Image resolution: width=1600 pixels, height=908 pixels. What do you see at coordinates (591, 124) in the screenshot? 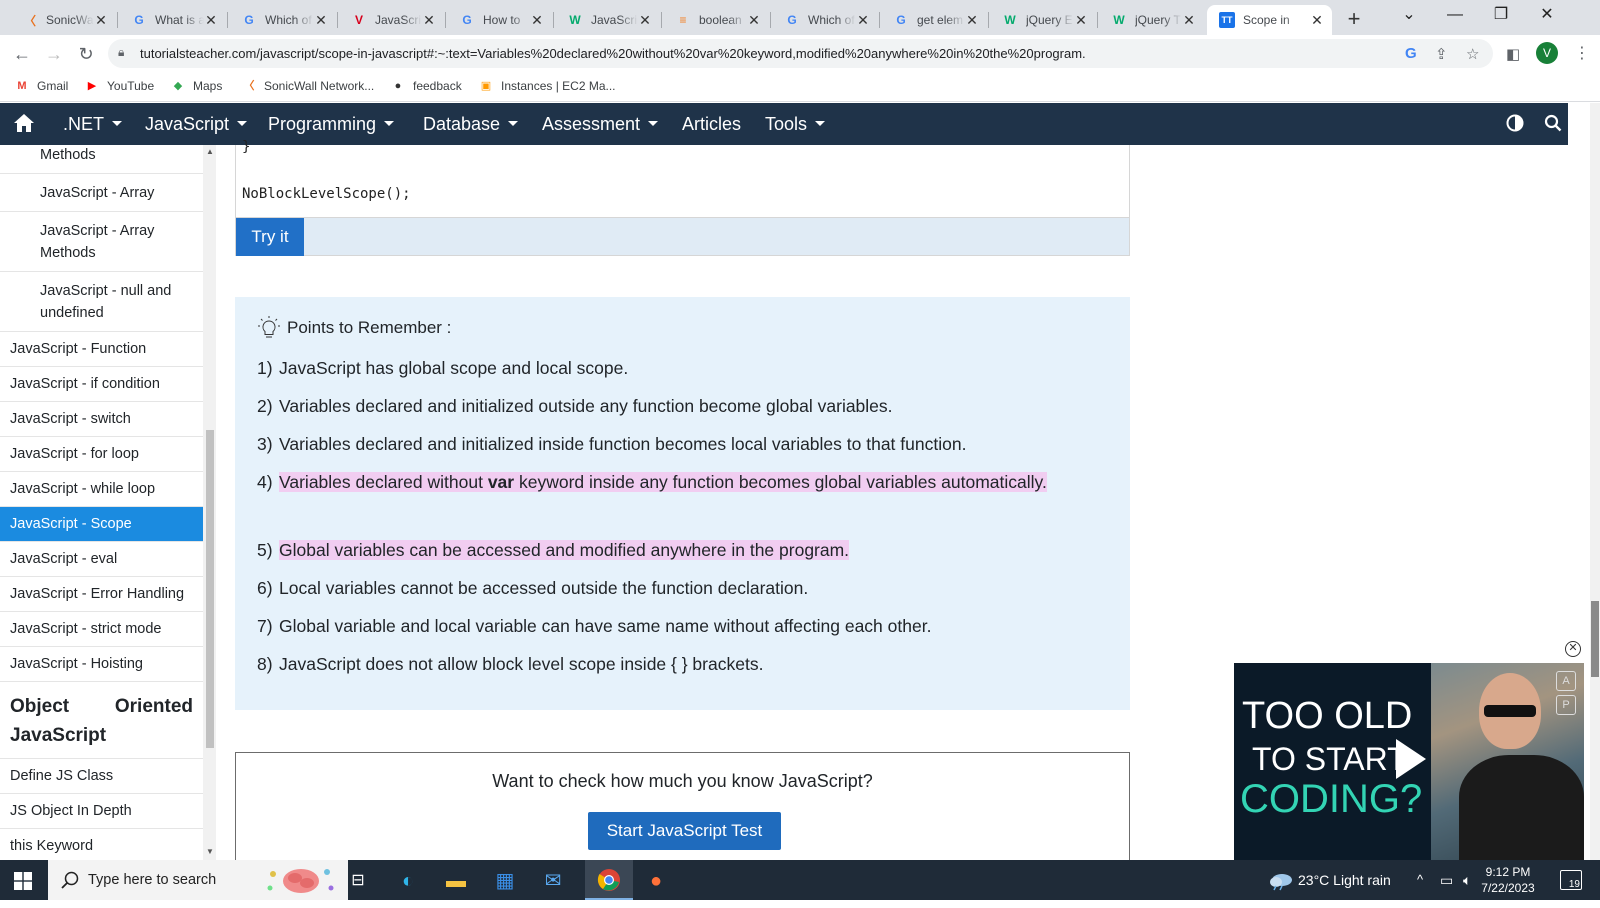
I see `nav-menu-label: Assessment` at bounding box center [591, 124].